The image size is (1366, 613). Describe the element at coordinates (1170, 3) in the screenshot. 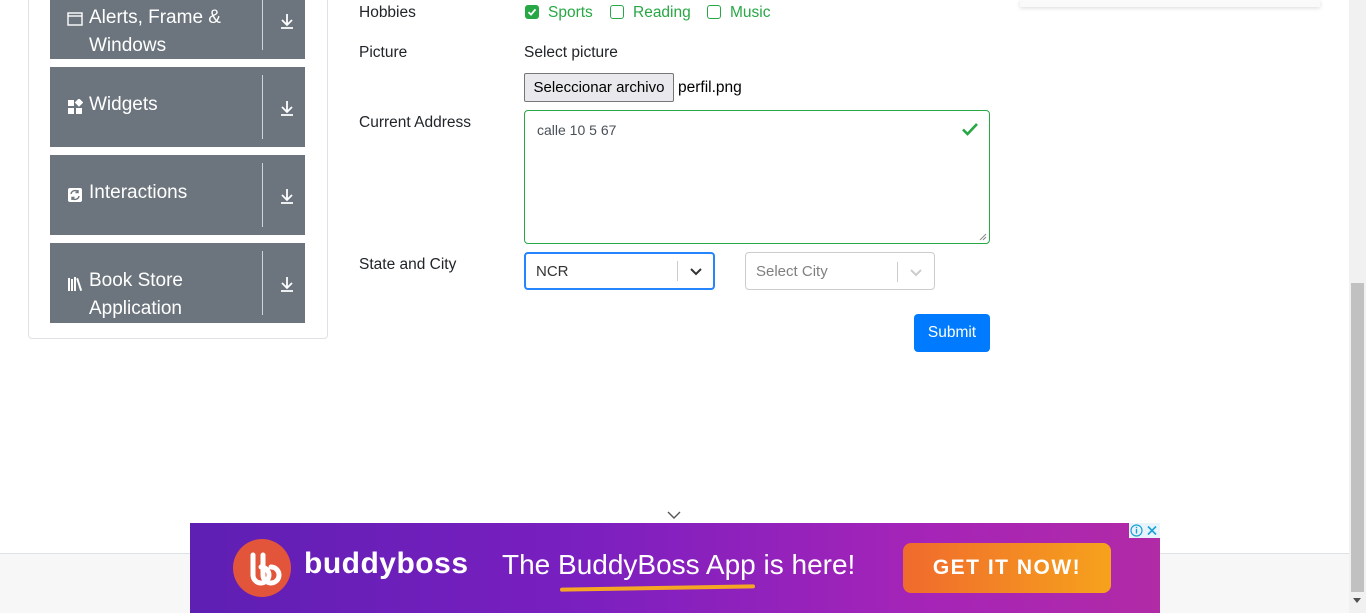

I see `ad-frame` at that location.